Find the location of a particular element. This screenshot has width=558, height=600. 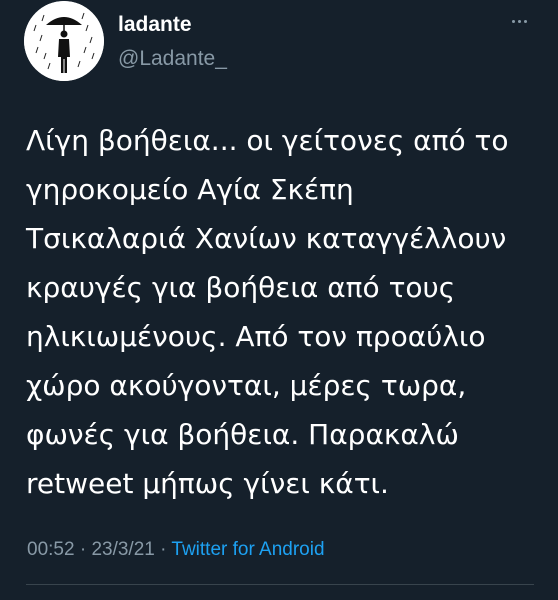

user-handle: @Ladante_ is located at coordinates (172, 59).